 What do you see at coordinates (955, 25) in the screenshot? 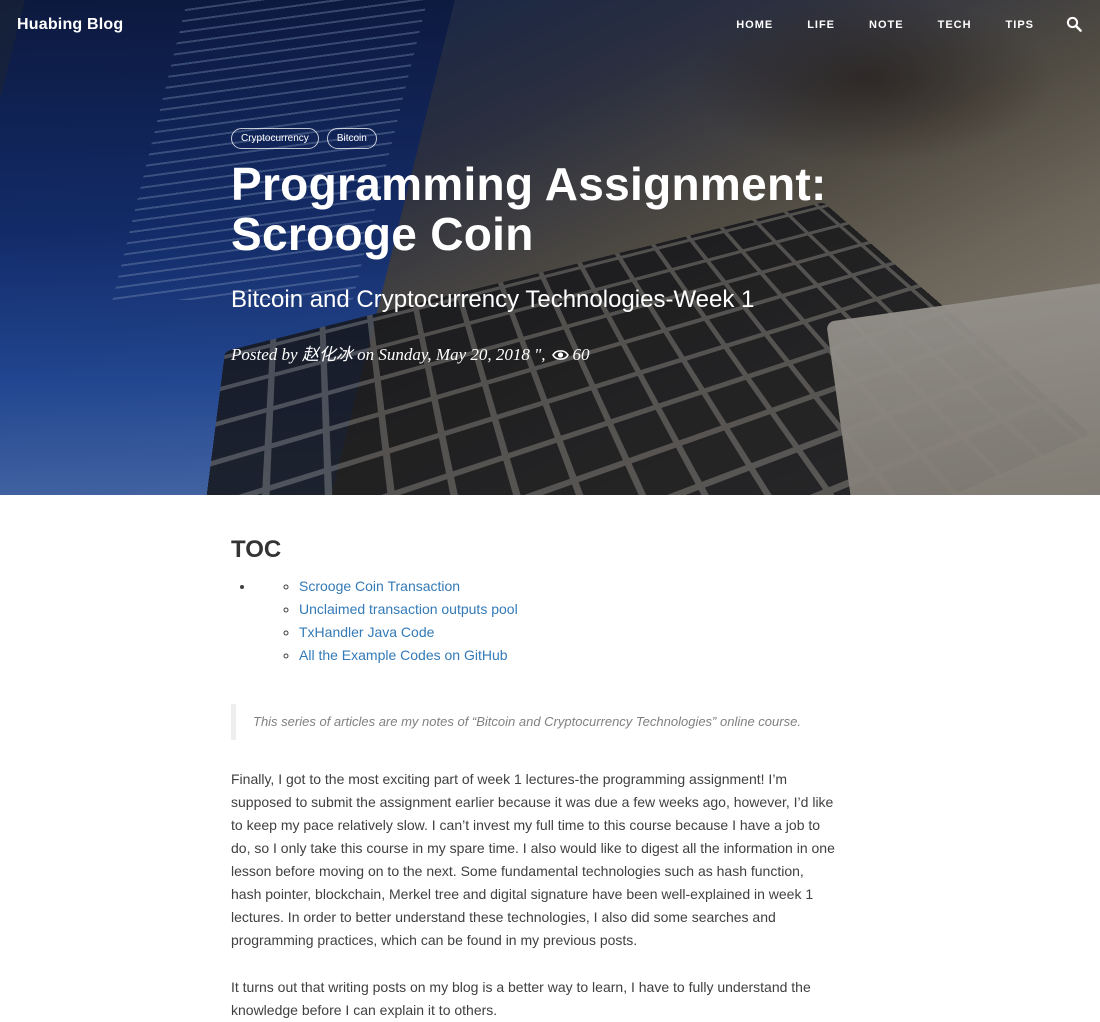
I see `nav-item-tech: TECH` at bounding box center [955, 25].